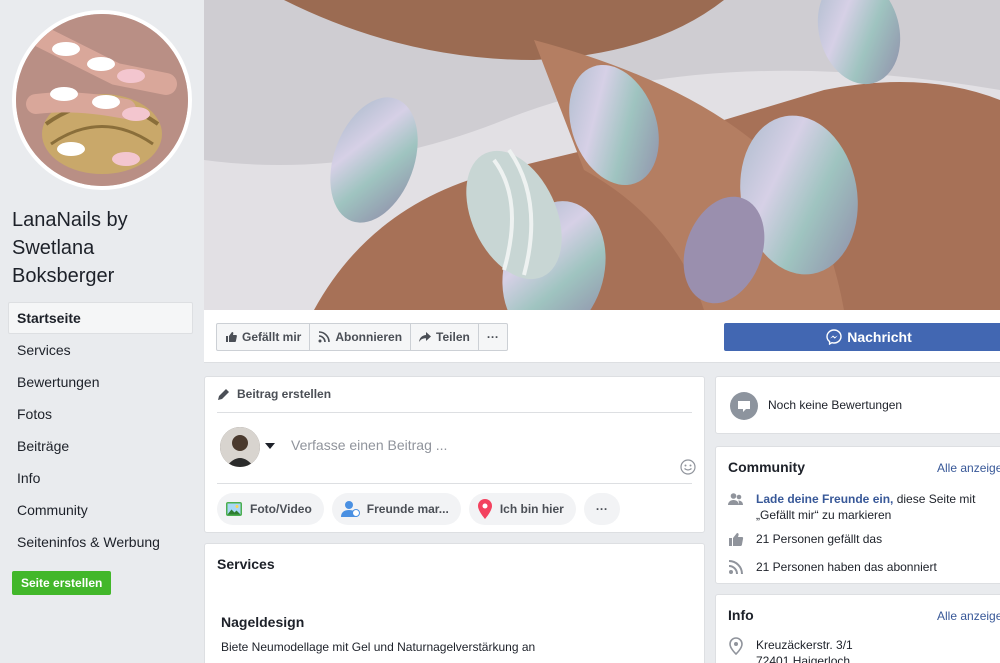 This screenshot has height=663, width=1000. I want to click on follows-row: 21 Personen haben das abonniert, so click(864, 567).